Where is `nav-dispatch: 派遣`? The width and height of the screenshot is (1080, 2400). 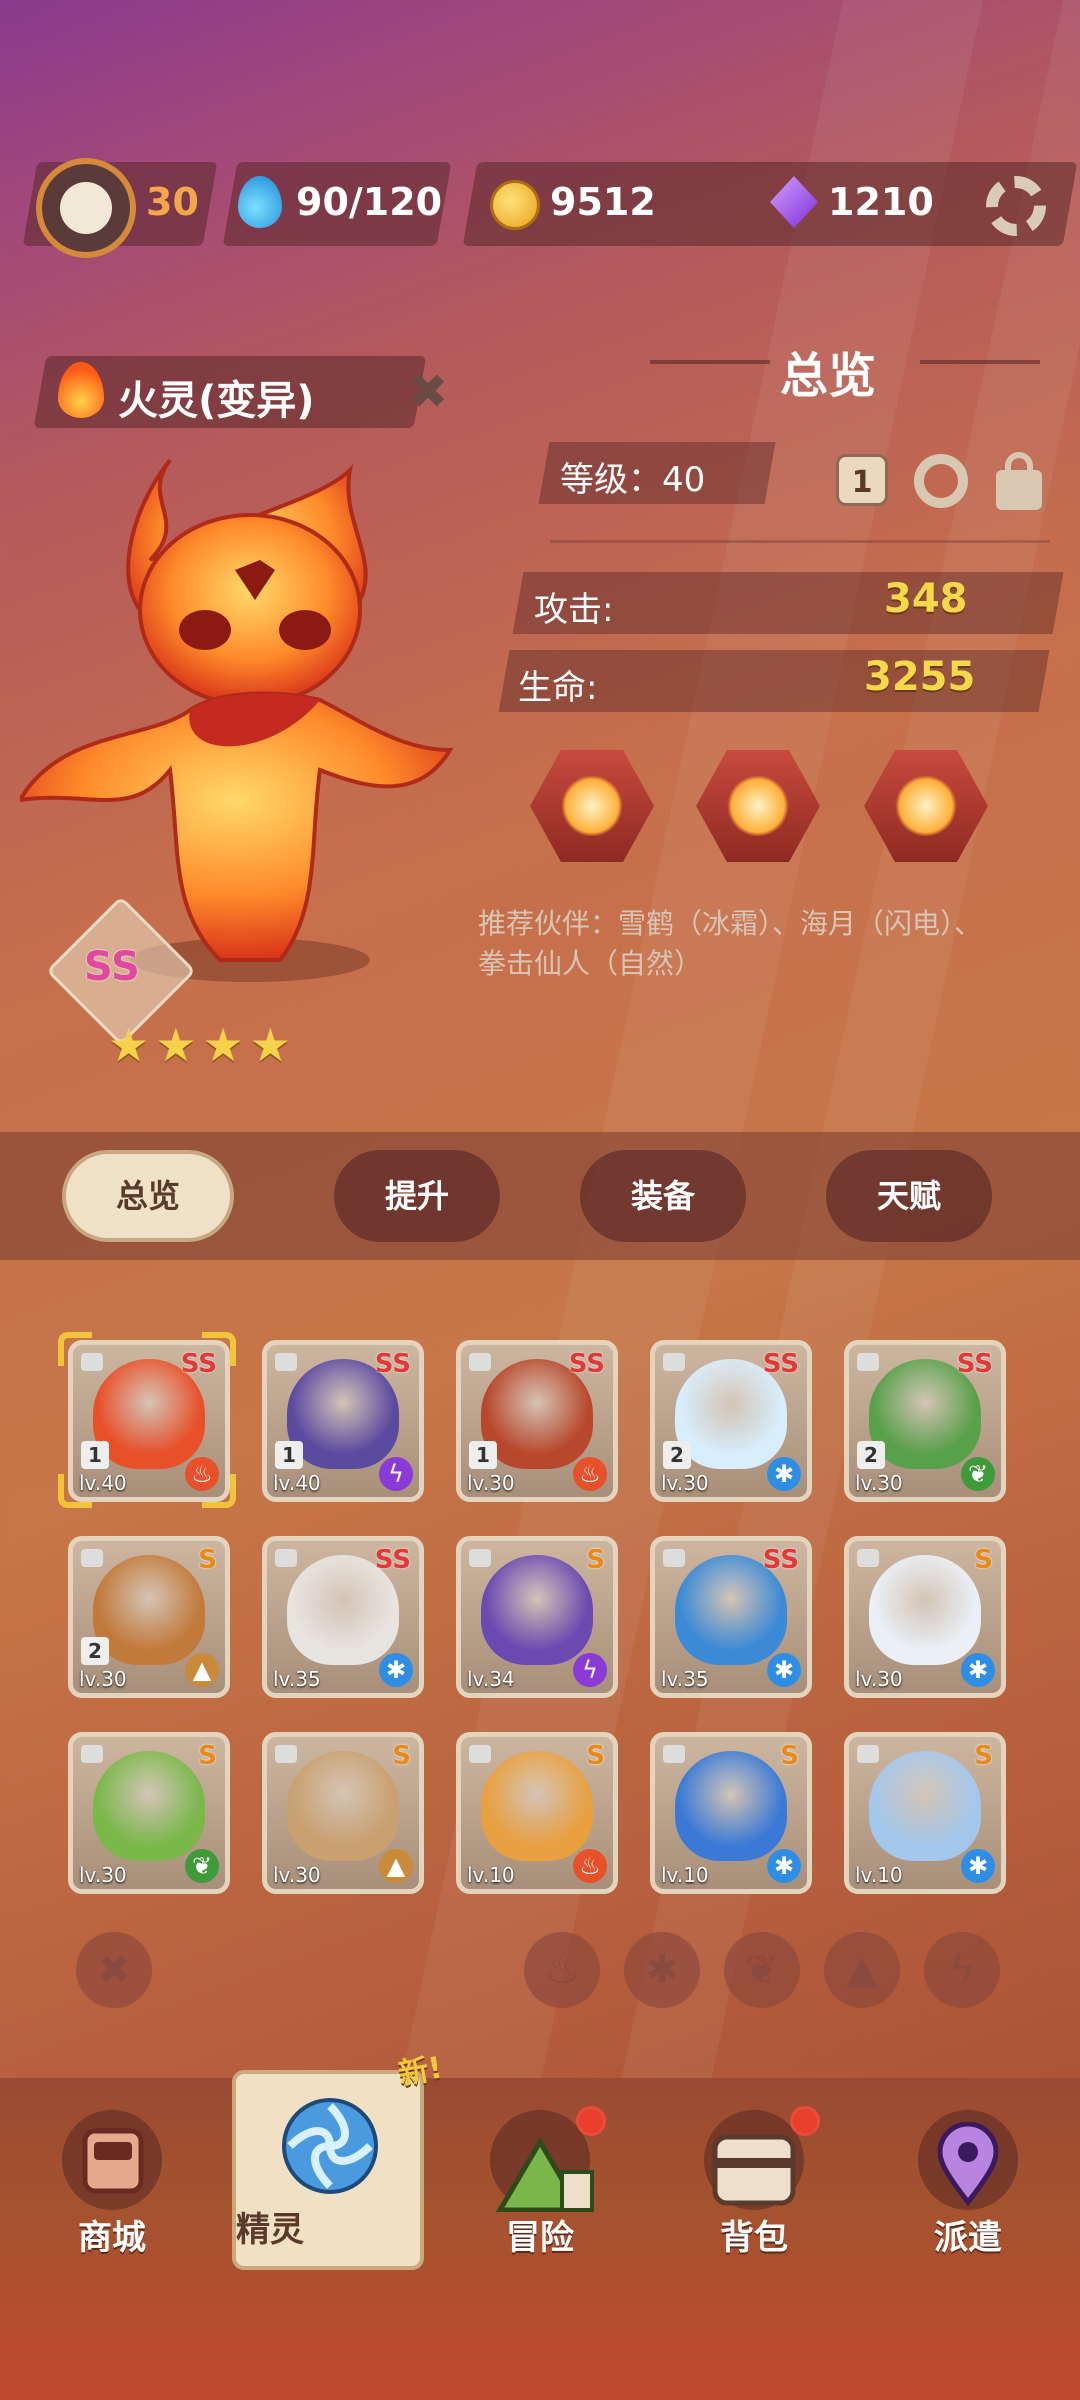
nav-dispatch: 派遣 is located at coordinates (968, 2190).